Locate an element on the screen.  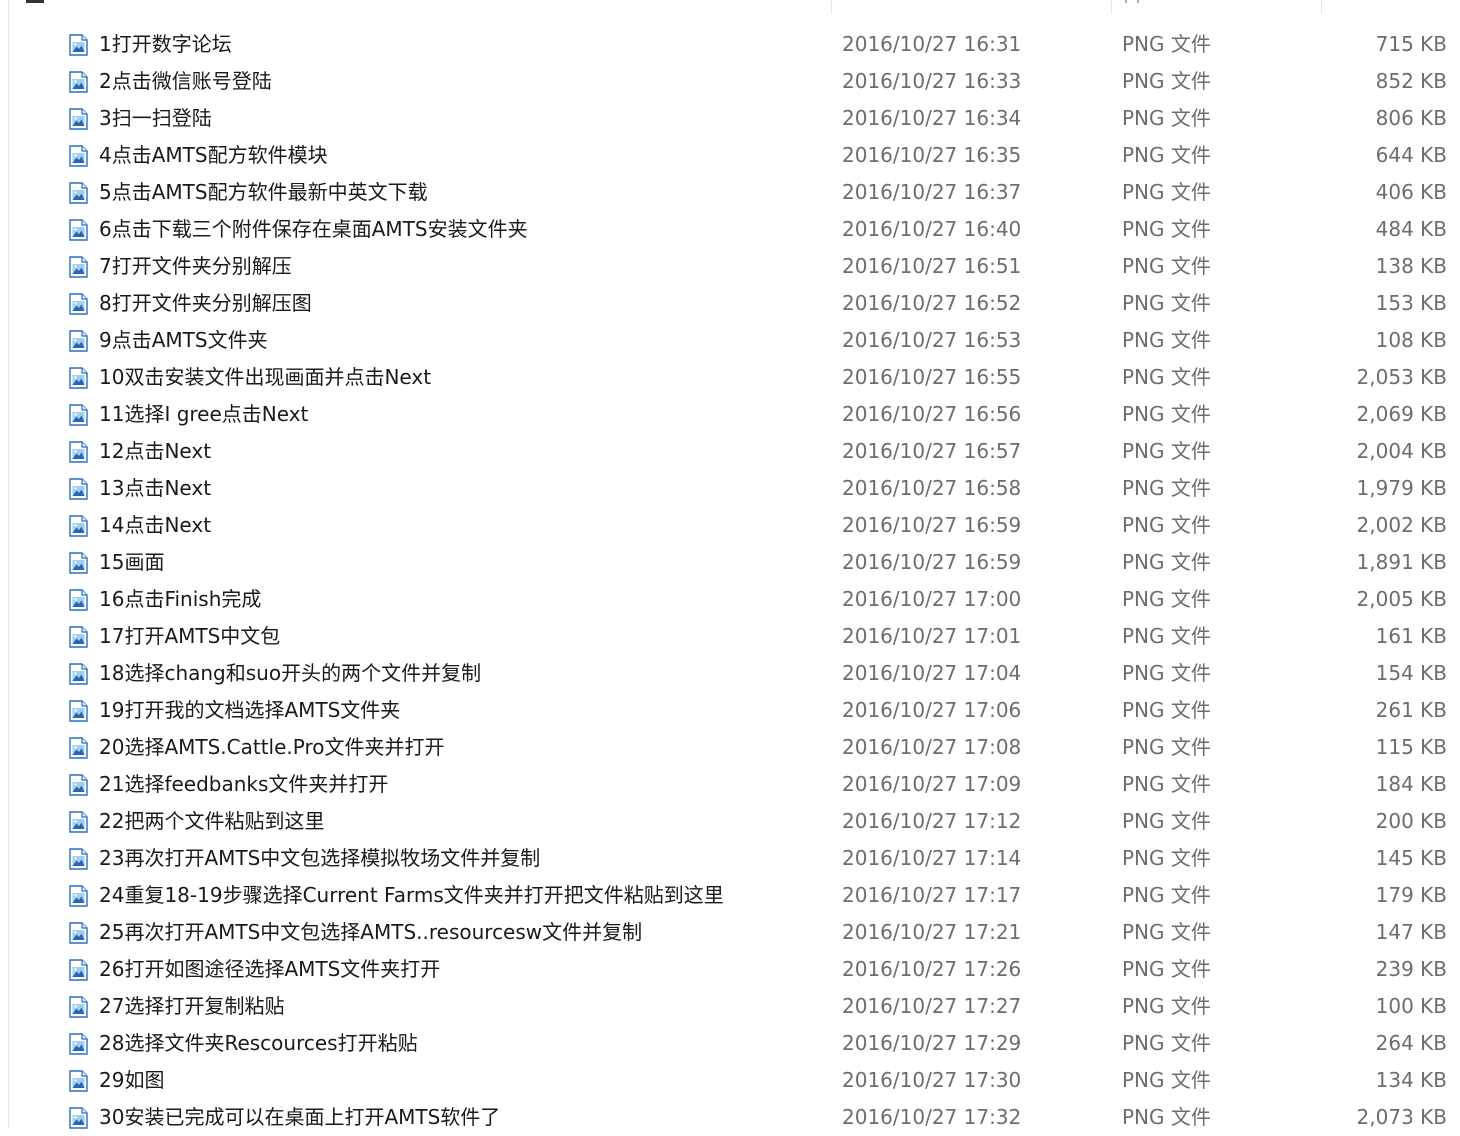
file-date-modified: 2016/10/27 16:35 is located at coordinates (932, 155).